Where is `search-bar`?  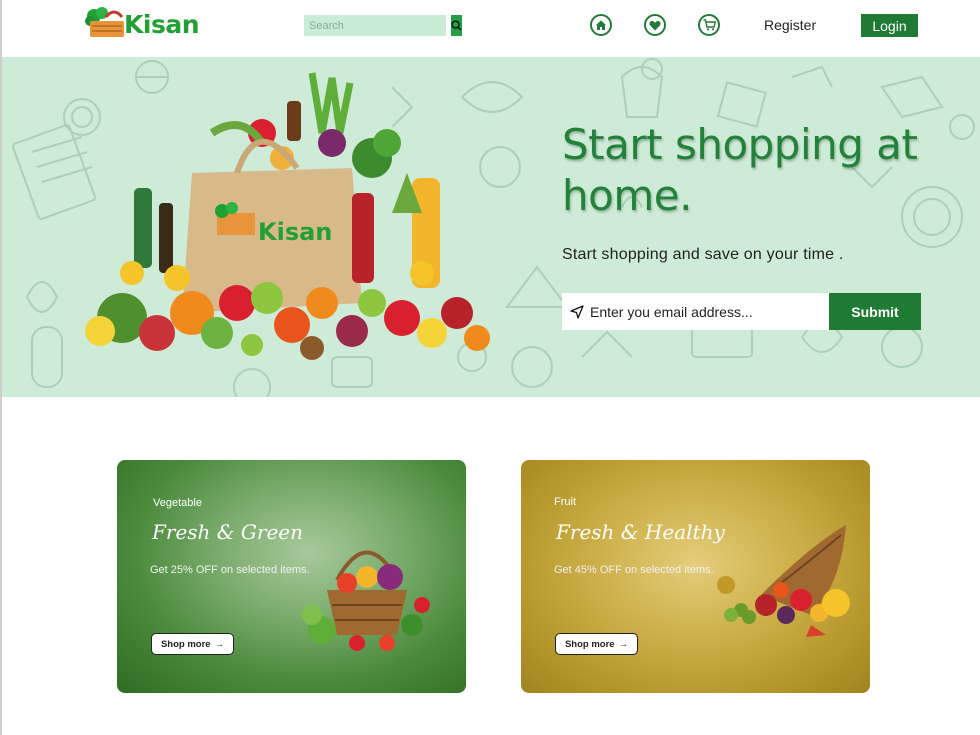 search-bar is located at coordinates (383, 25).